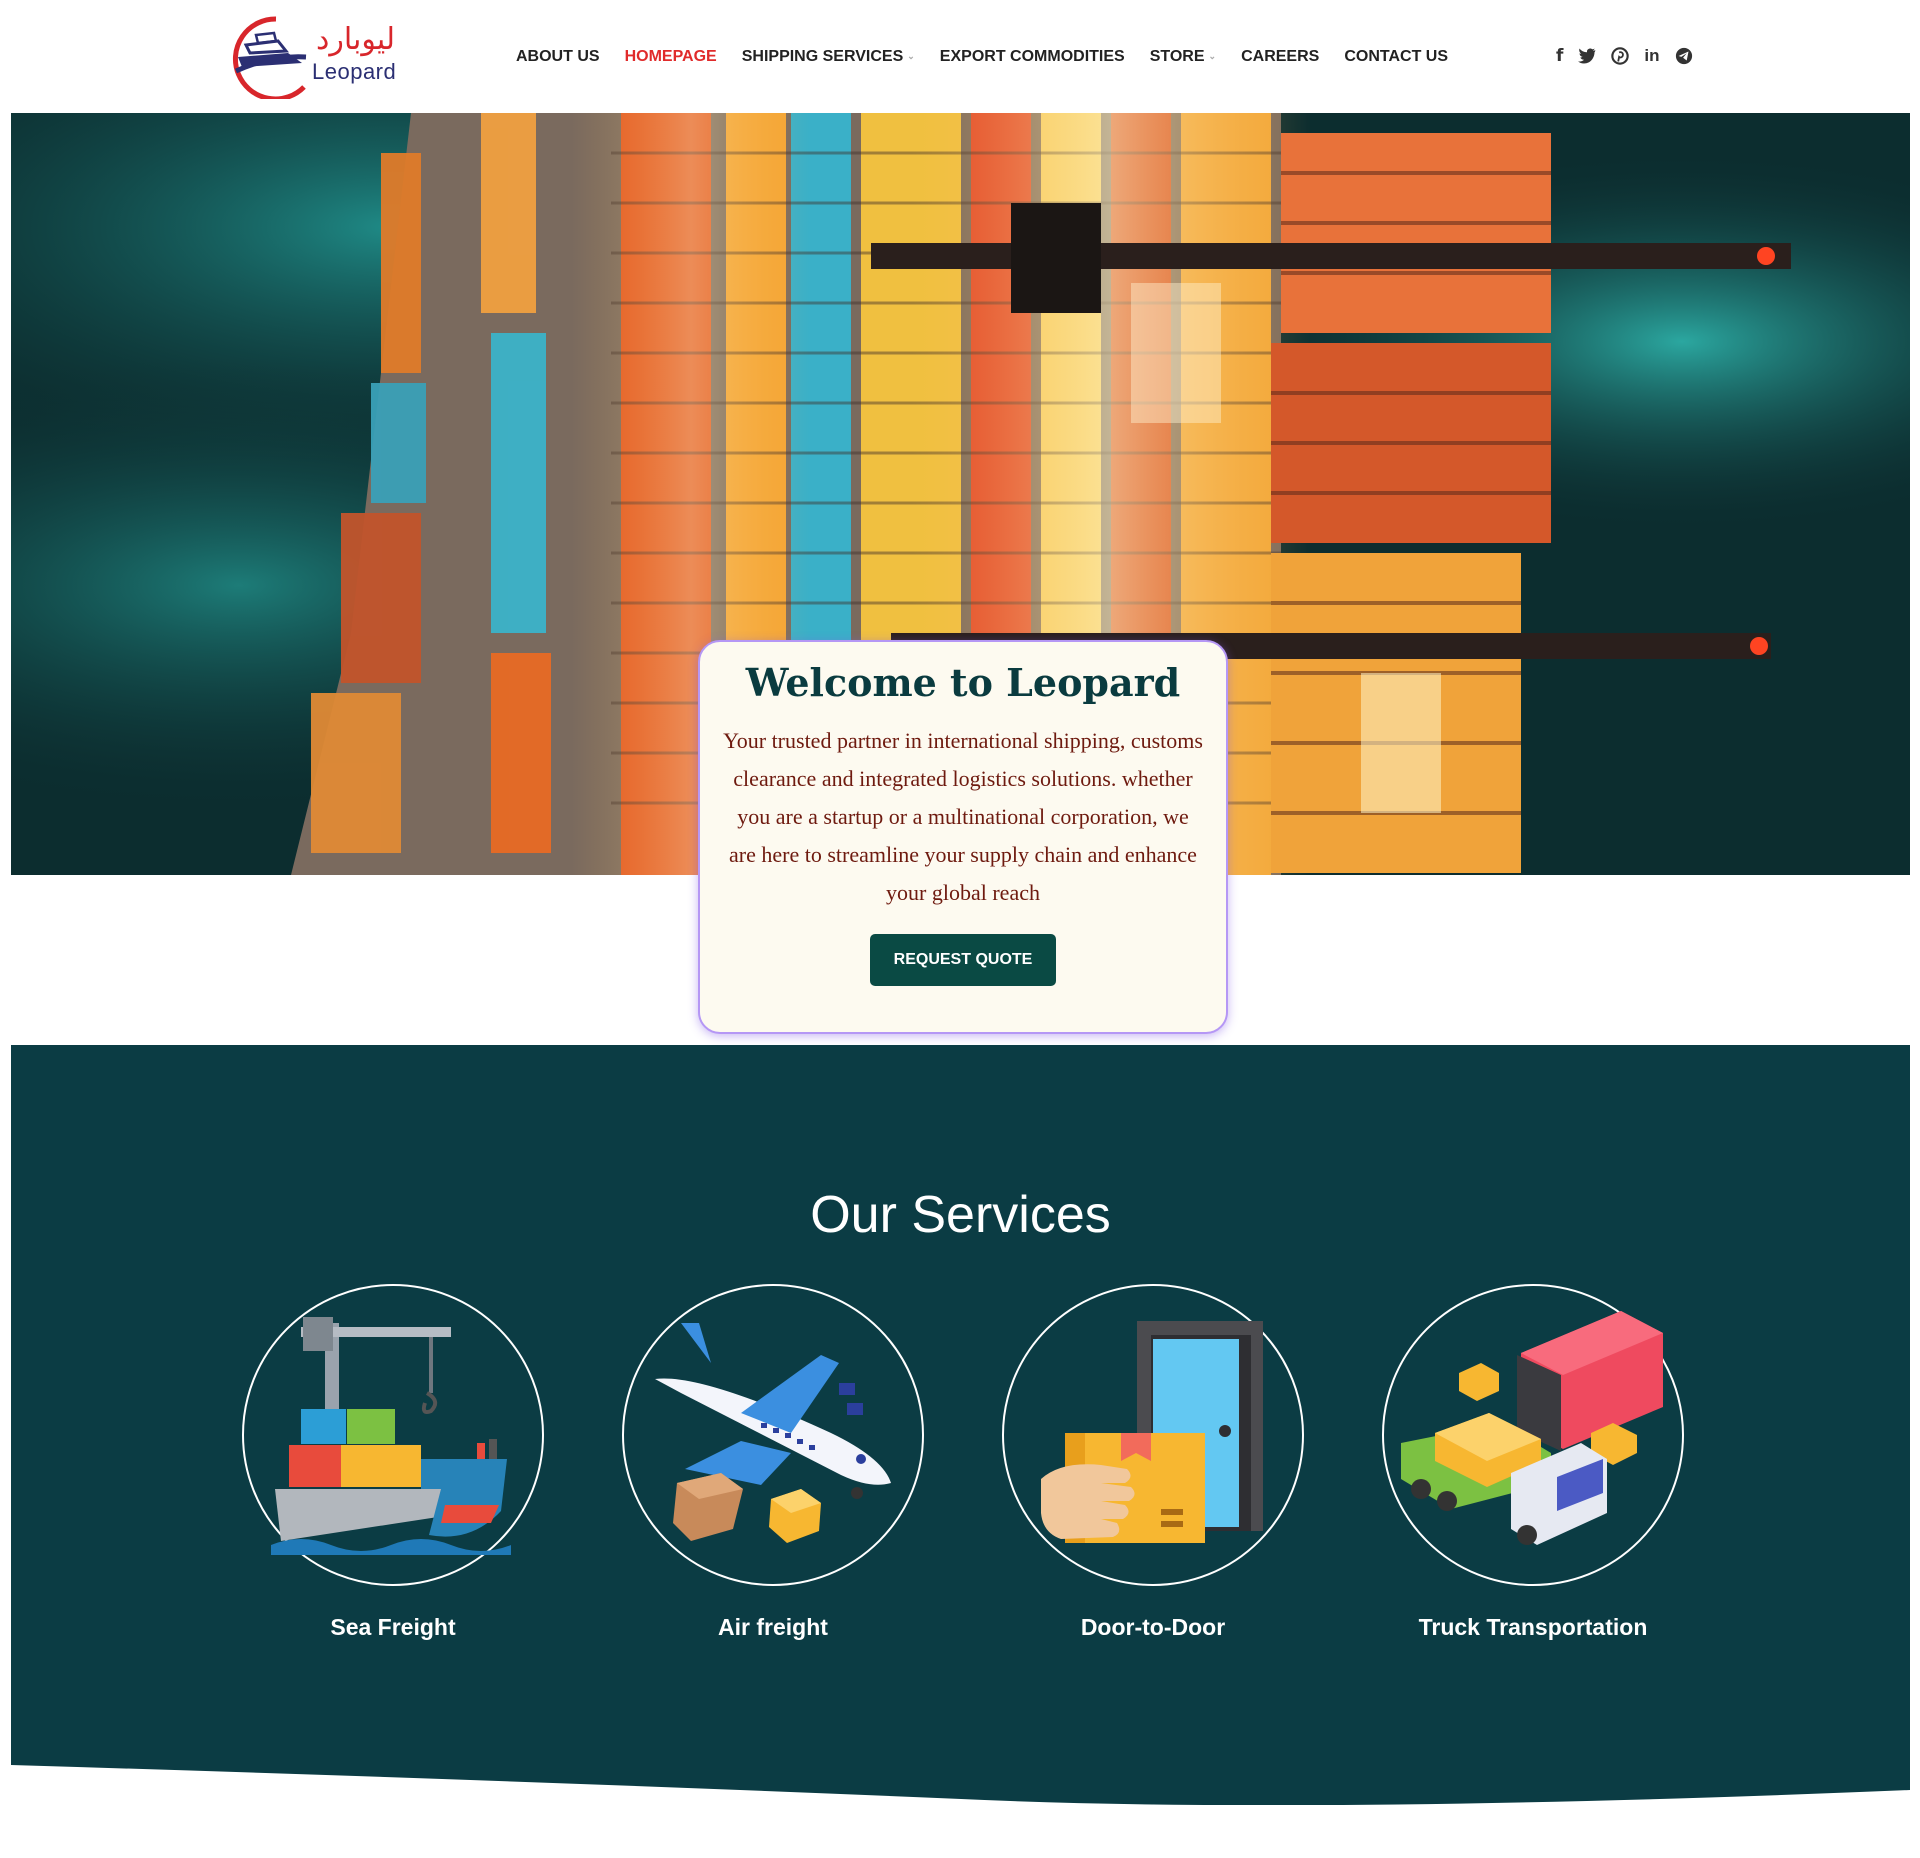  I want to click on nav-homepage: HOMEPAGE, so click(671, 57).